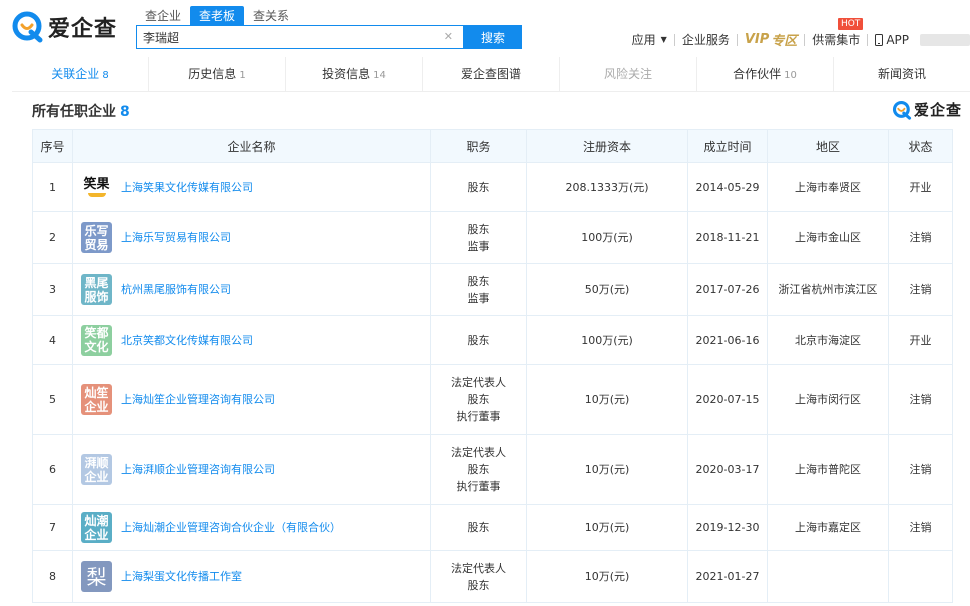 Image resolution: width=970 pixels, height=606 pixels. What do you see at coordinates (706, 39) in the screenshot?
I see `nav-enterprise-service: 企业服务` at bounding box center [706, 39].